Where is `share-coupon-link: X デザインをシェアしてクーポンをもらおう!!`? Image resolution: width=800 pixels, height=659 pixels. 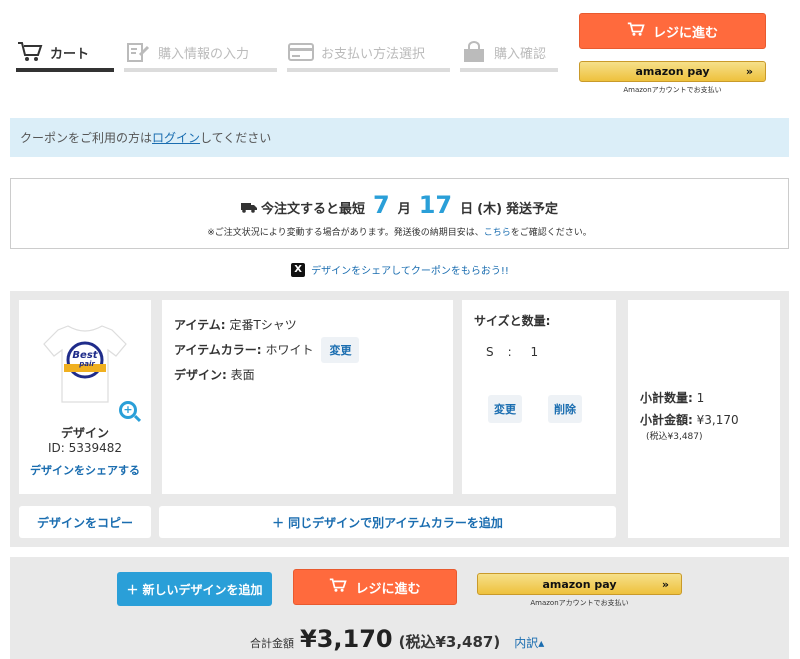
share-coupon-link: X デザインをシェアしてクーポンをもらおう!! is located at coordinates (400, 269).